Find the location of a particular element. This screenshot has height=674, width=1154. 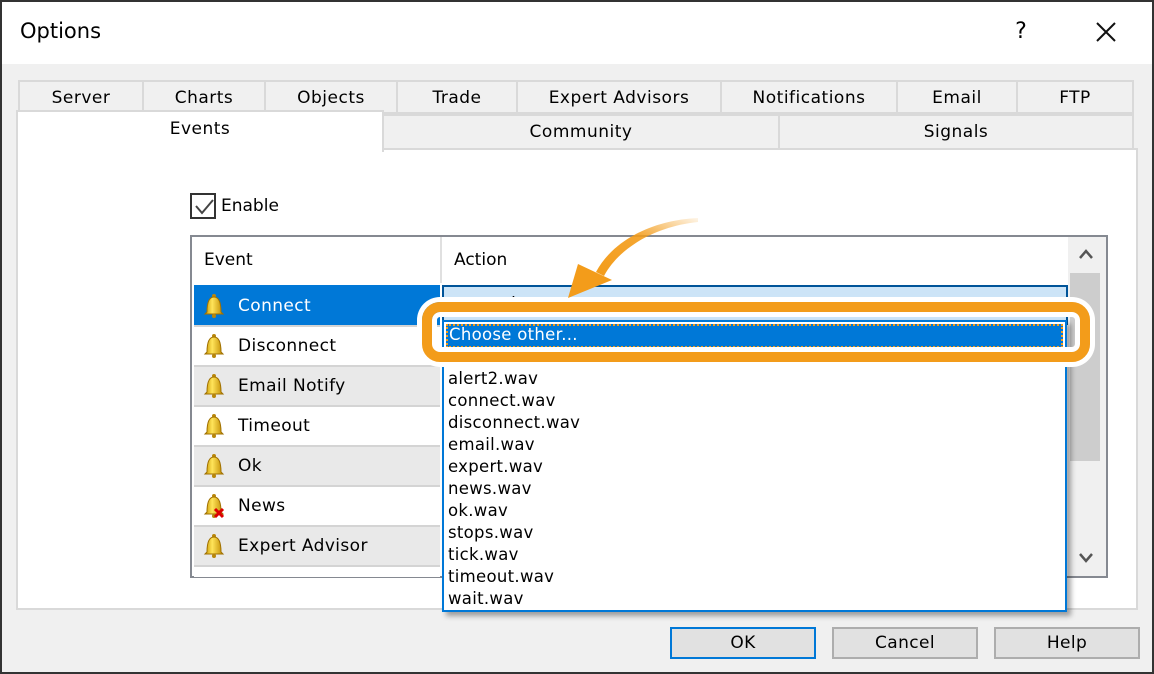

dropdown-option: wait.wav is located at coordinates (486, 599).